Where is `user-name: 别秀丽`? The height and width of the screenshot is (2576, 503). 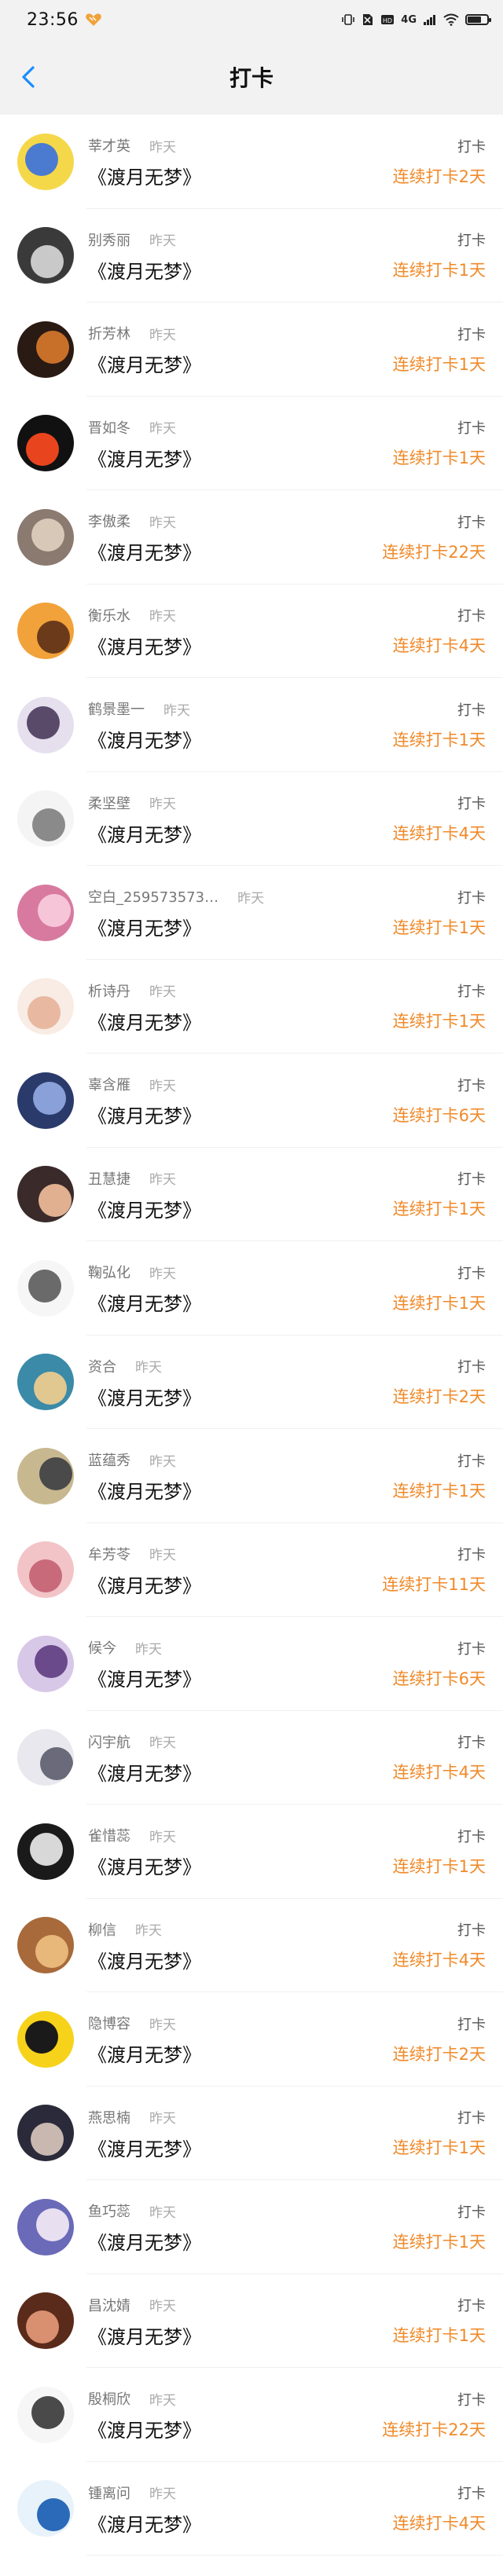 user-name: 别秀丽 is located at coordinates (109, 239).